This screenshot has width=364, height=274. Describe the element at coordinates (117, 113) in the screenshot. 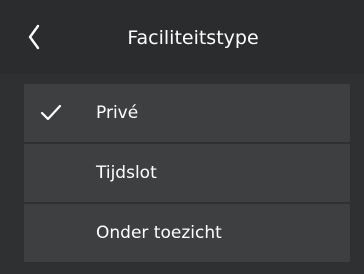

I see `option-label: Privé` at that location.